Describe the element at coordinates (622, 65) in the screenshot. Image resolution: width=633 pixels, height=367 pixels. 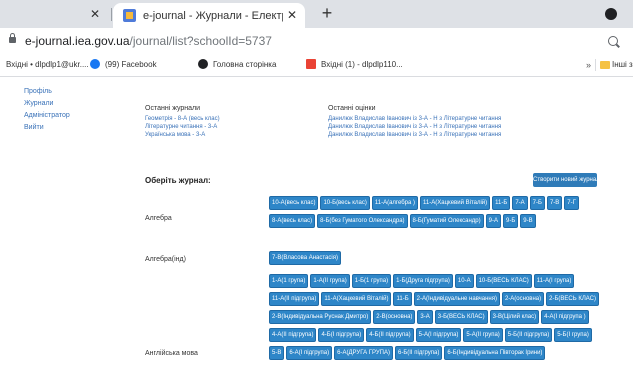
I see `other-bookmarks: Інші закладки` at that location.